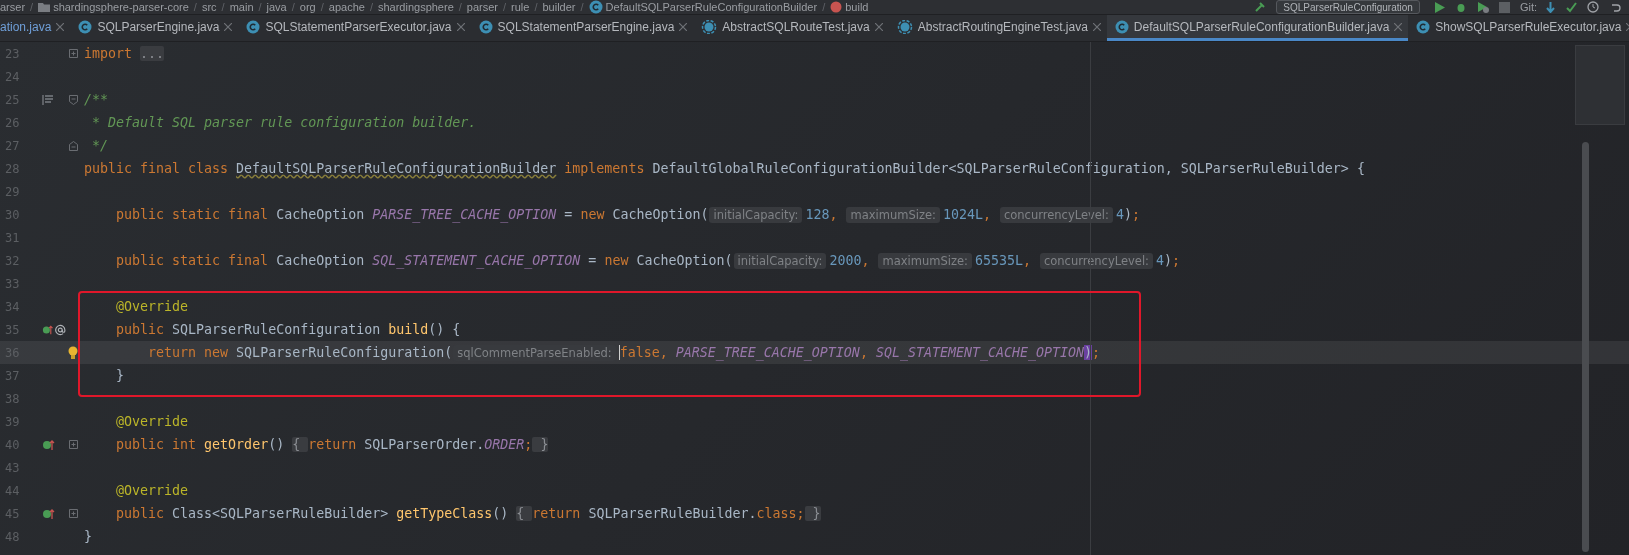  Describe the element at coordinates (1593, 7) in the screenshot. I see `history-icon` at that location.